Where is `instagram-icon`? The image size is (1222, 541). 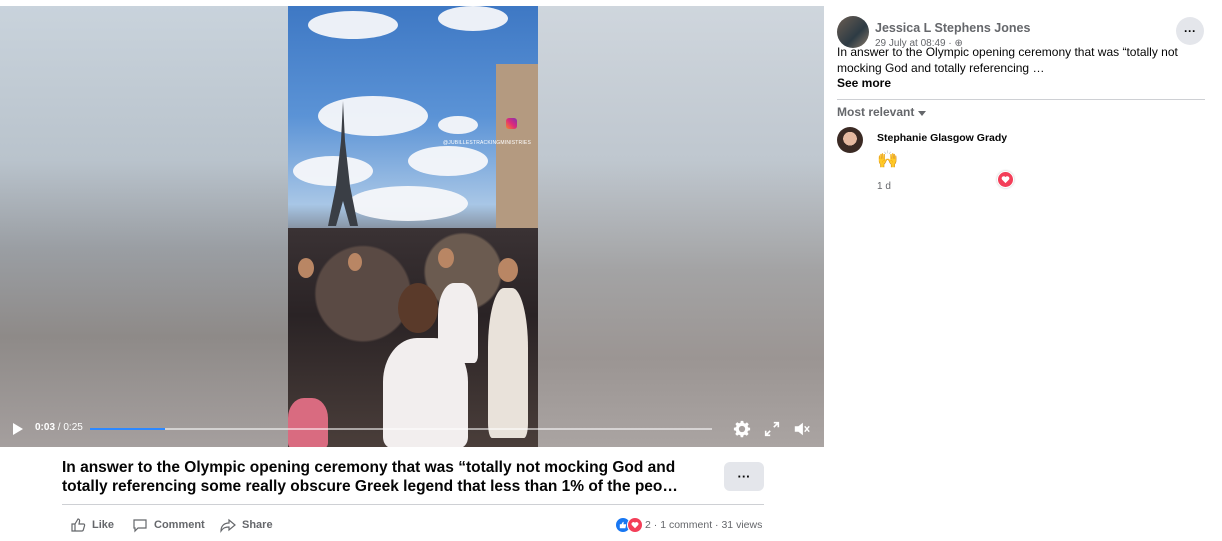 instagram-icon is located at coordinates (511, 123).